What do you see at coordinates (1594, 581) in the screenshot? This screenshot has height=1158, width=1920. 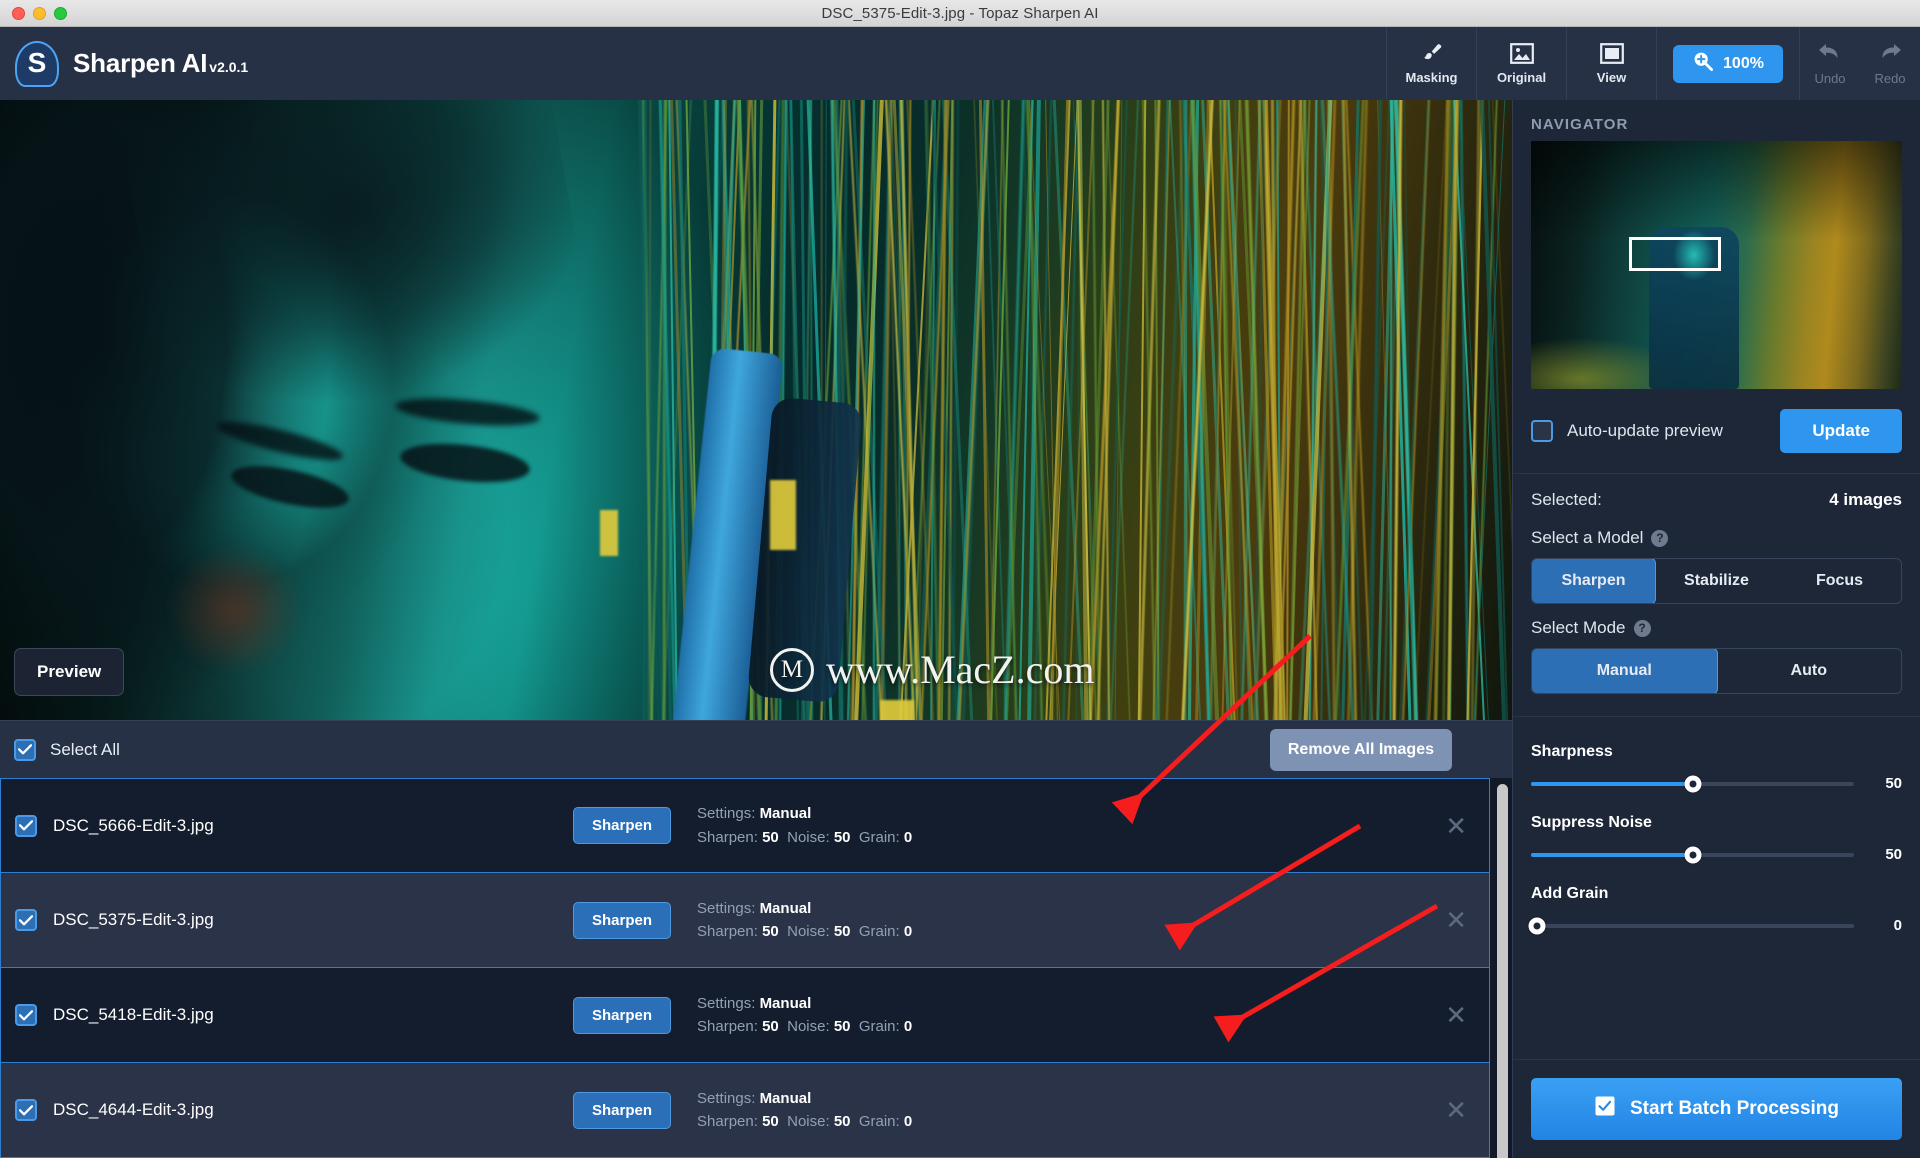 I see `model-option-sharpen: Sharpen` at bounding box center [1594, 581].